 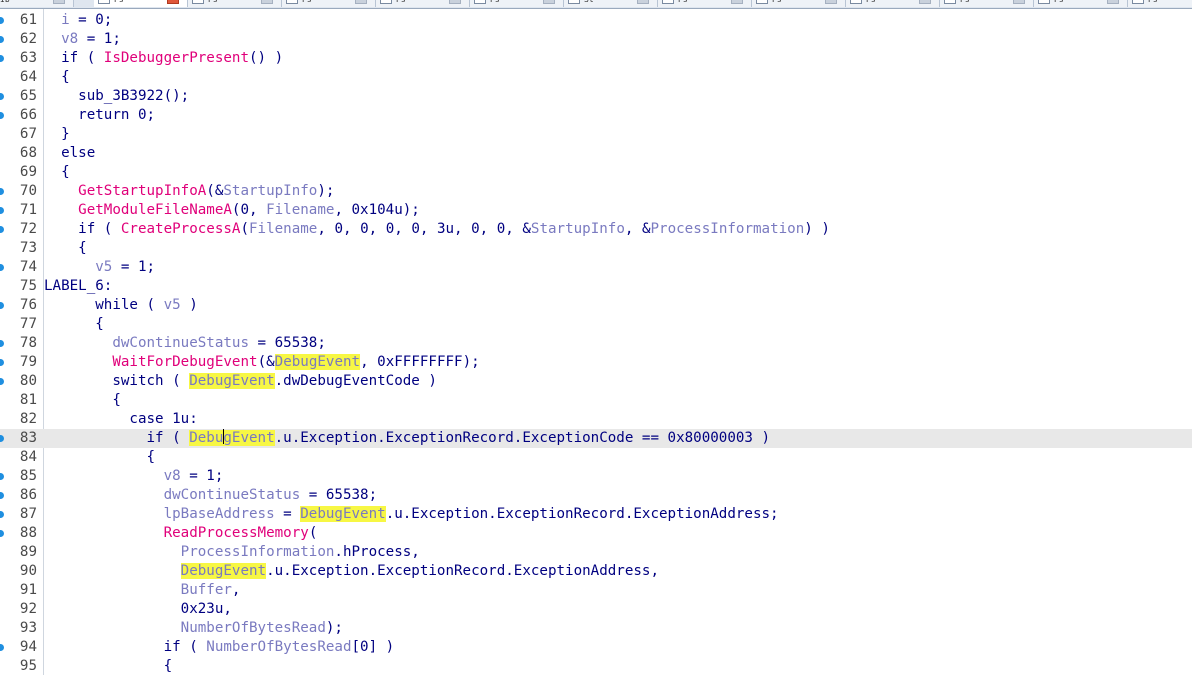 I want to click on code-line: 94 if ( NumberOfBytesRead[0] ), so click(x=596, y=647).